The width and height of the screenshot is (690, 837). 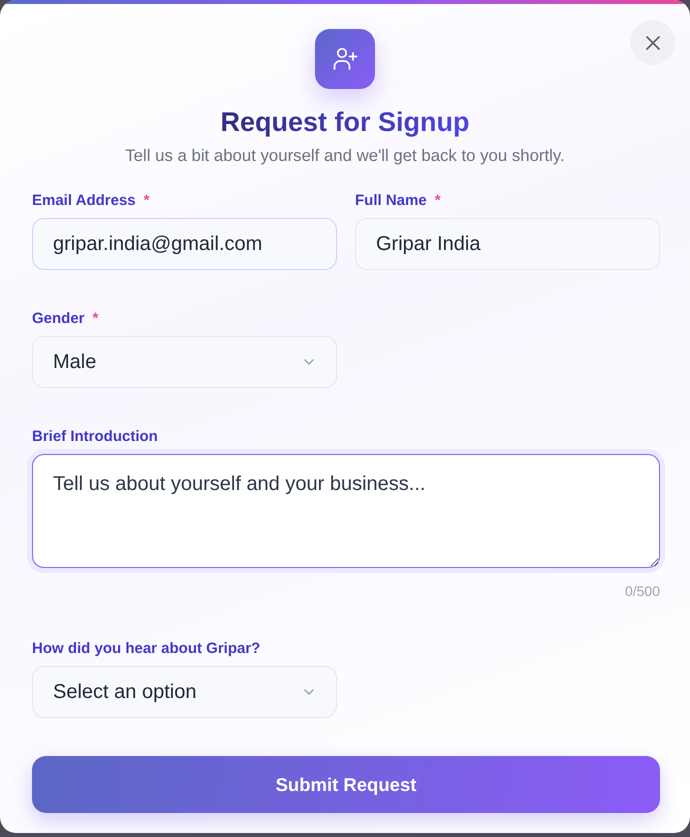 I want to click on text-field: gripar.india@gmail.com, so click(x=184, y=244).